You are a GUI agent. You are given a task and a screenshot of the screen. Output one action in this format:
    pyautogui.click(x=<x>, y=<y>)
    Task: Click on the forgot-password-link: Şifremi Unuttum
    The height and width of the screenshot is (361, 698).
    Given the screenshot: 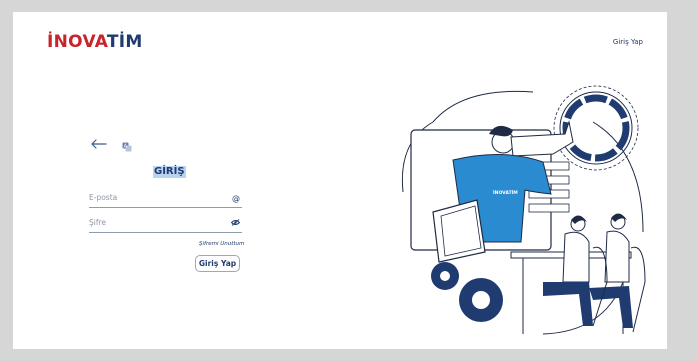 What is the action you would take?
    pyautogui.click(x=221, y=244)
    